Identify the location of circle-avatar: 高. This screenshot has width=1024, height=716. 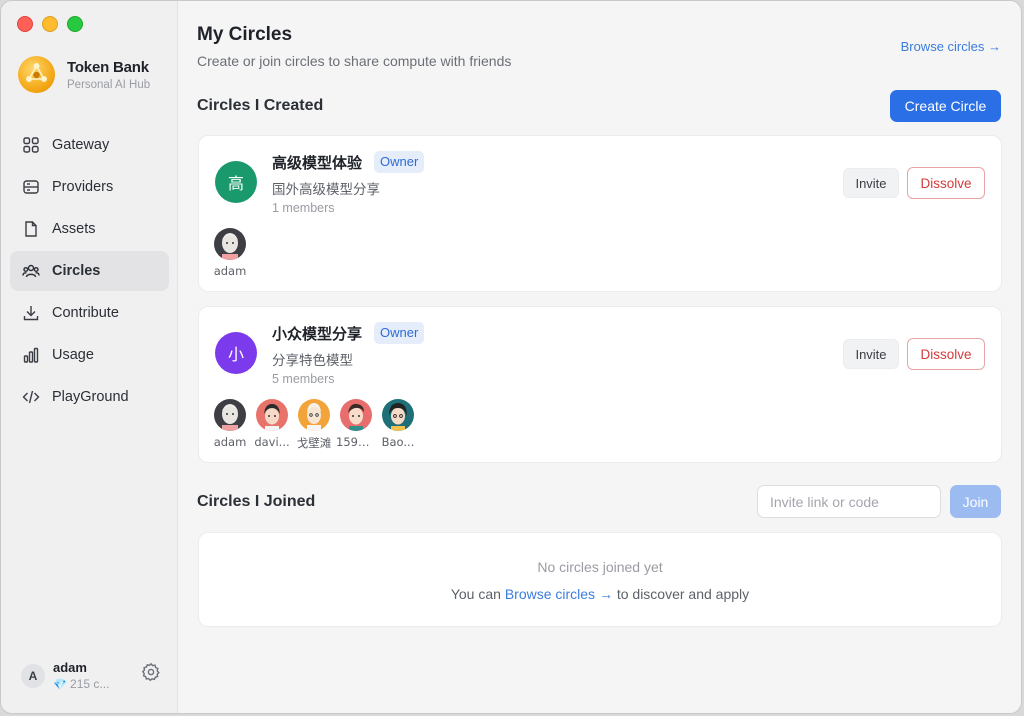
(236, 182).